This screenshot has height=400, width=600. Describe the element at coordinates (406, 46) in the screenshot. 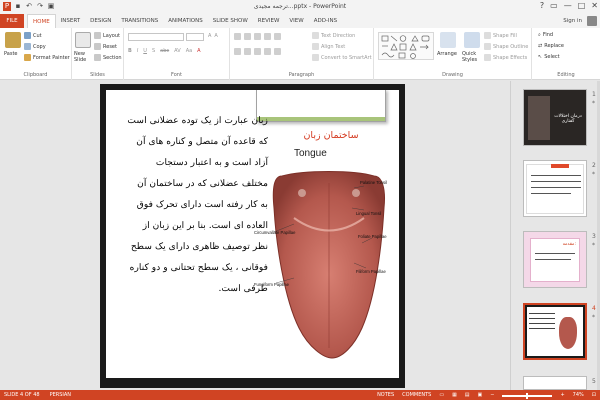

I see `shapes-gallery` at that location.